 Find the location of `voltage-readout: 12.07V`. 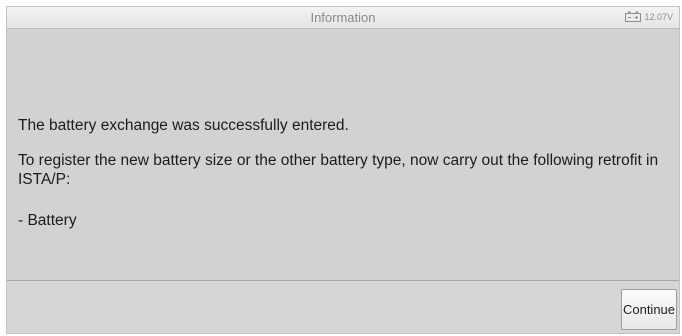

voltage-readout: 12.07V is located at coordinates (658, 16).